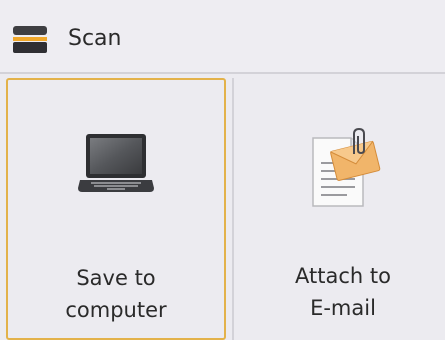 This screenshot has height=340, width=445. Describe the element at coordinates (116, 294) in the screenshot. I see `save-to-computer-label: Save to computer` at that location.